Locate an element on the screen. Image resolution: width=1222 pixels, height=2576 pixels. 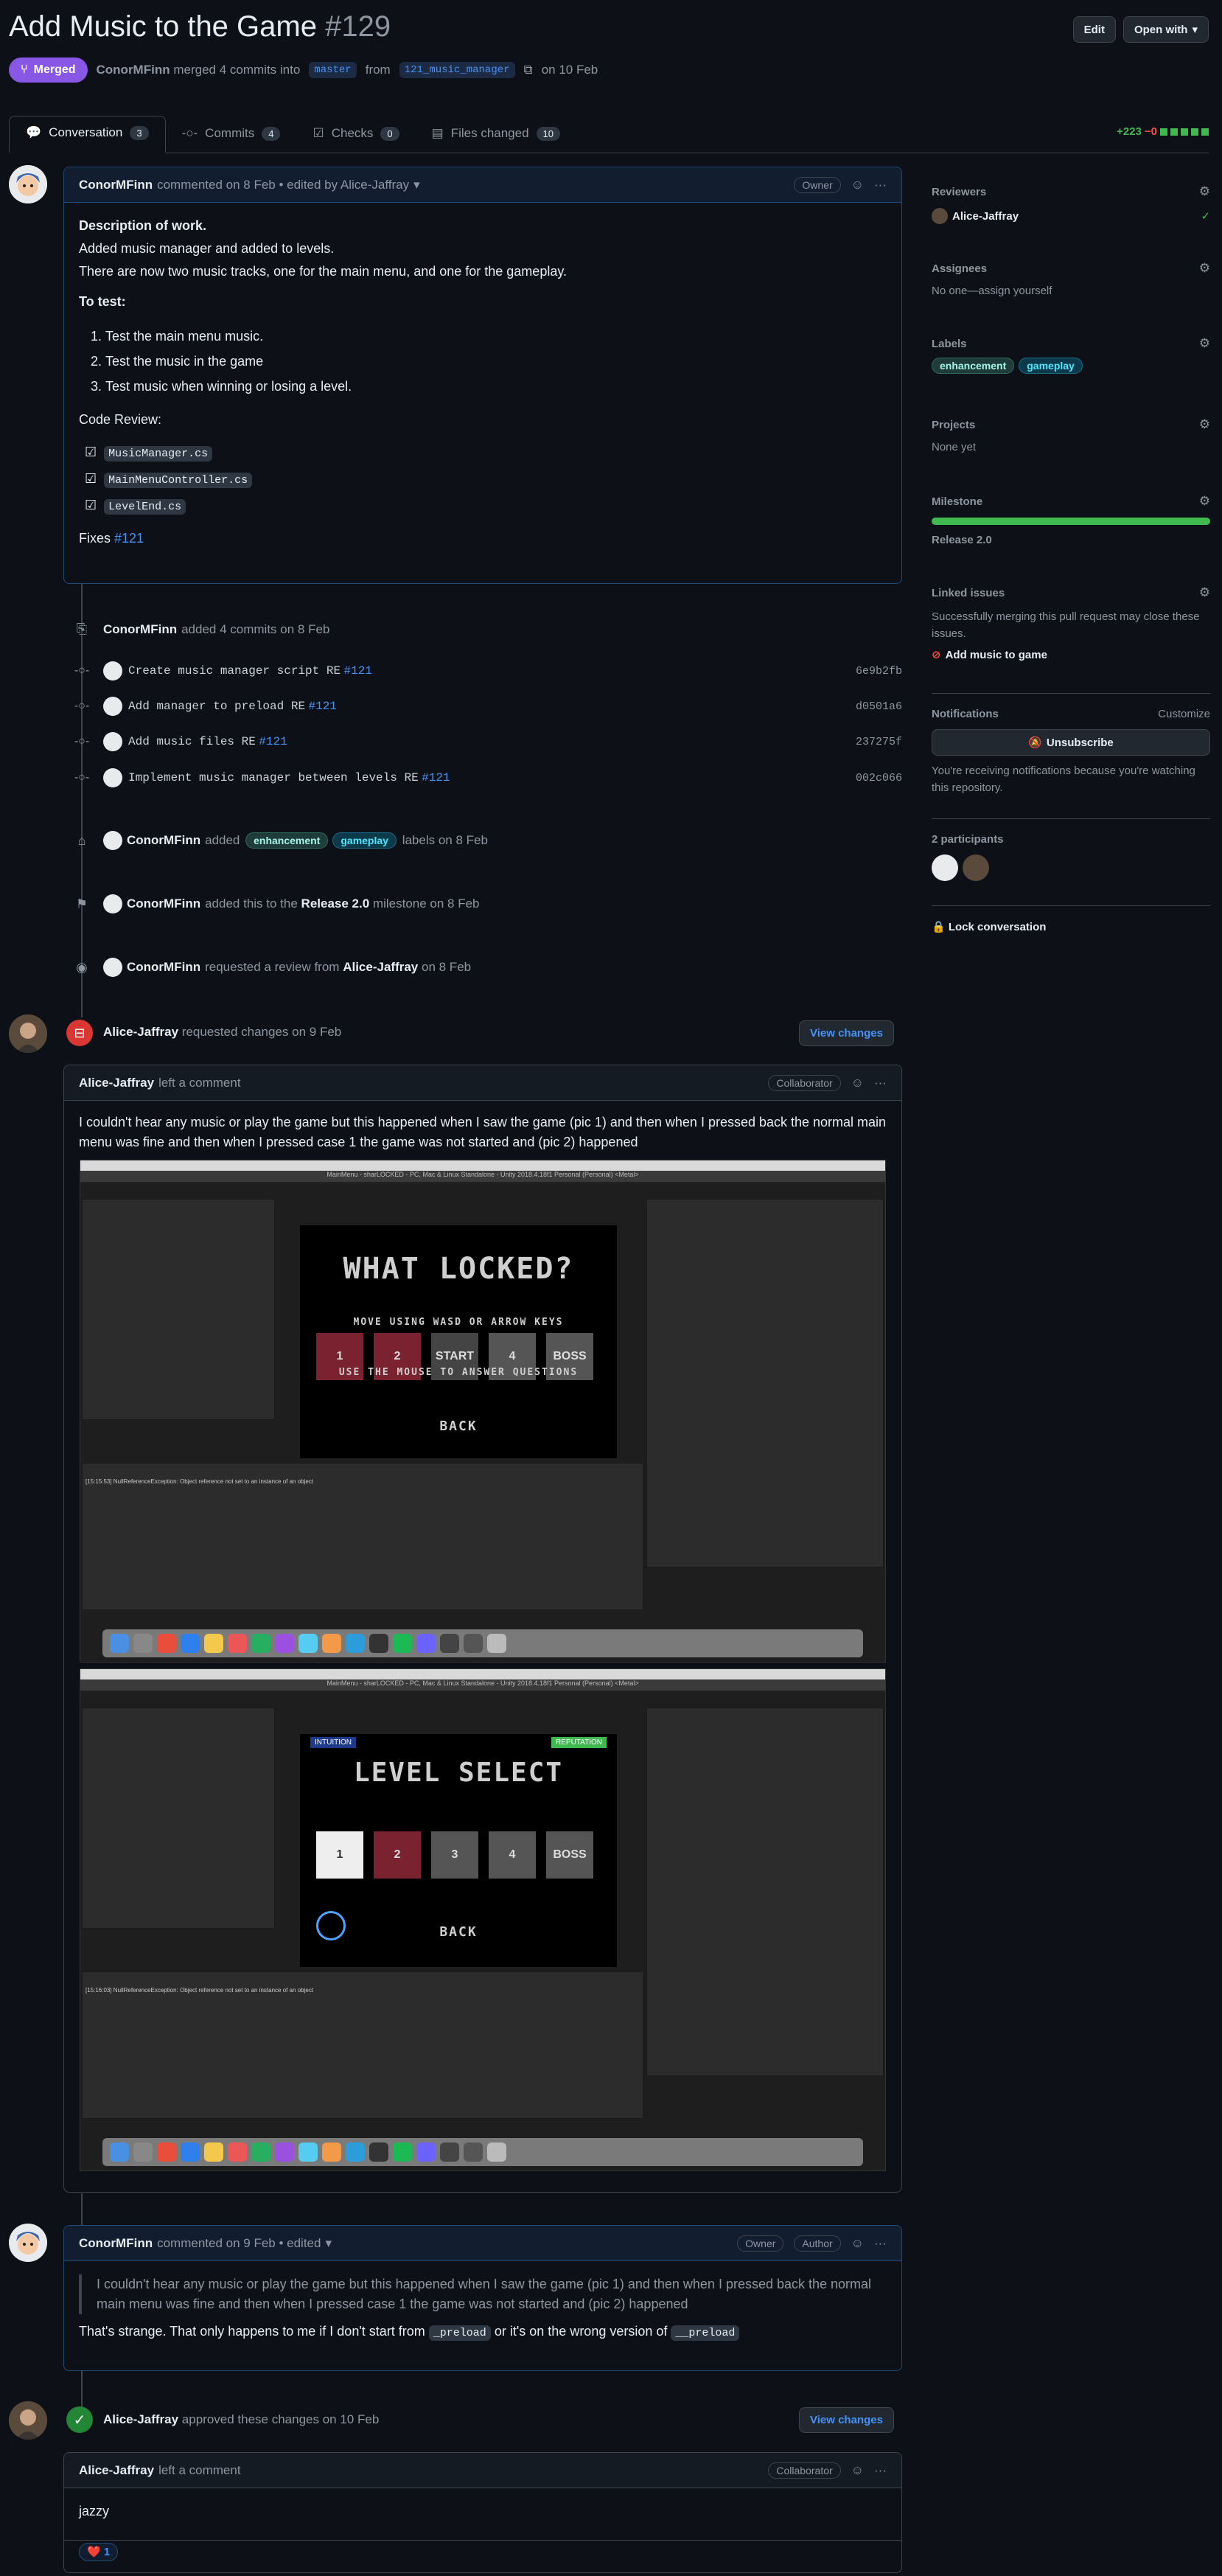
commit-sha: 002c066 is located at coordinates (879, 778).